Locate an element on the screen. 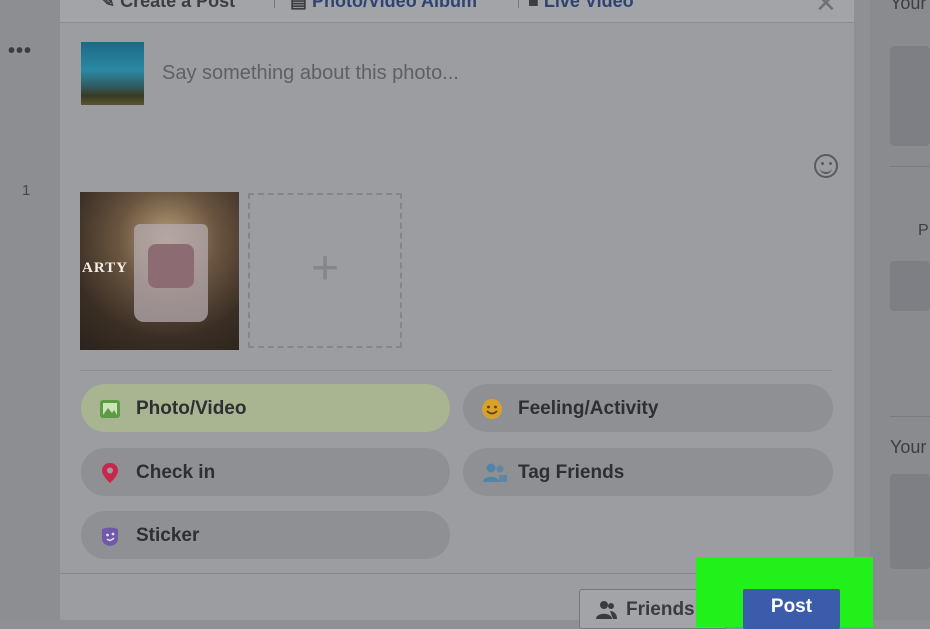 This screenshot has width=930, height=629. post-button: Post is located at coordinates (791, 609).